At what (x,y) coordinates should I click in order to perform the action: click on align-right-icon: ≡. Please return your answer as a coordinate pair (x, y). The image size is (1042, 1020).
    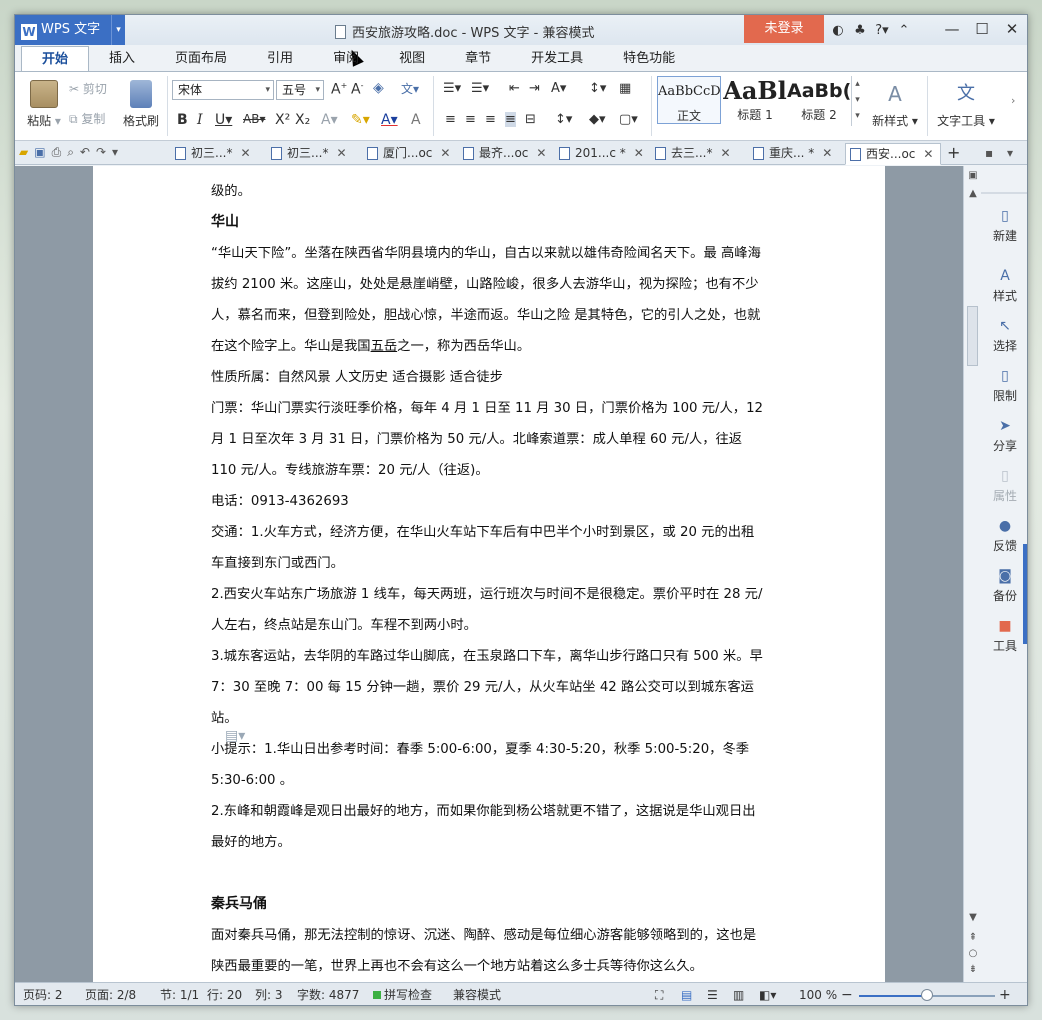
    Looking at the image, I should click on (490, 119).